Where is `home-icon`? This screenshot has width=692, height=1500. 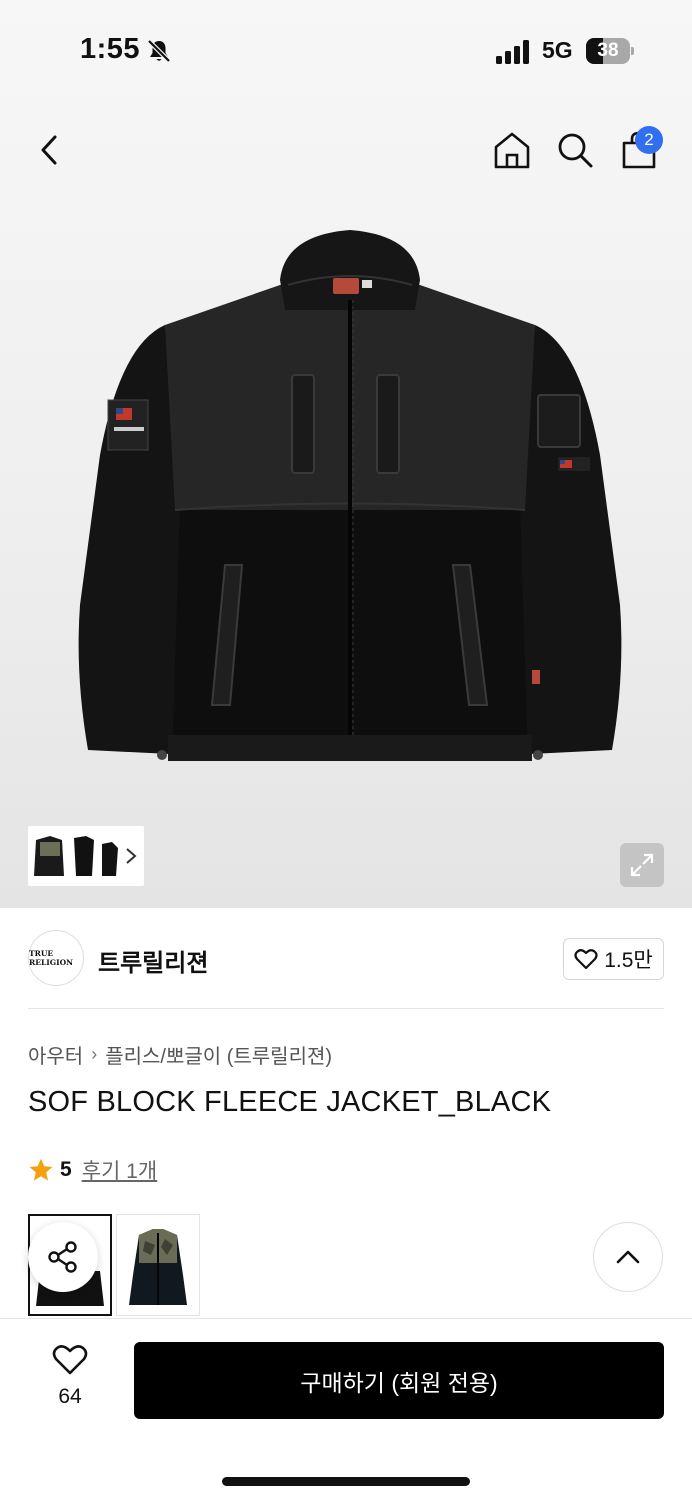
home-icon is located at coordinates (512, 150).